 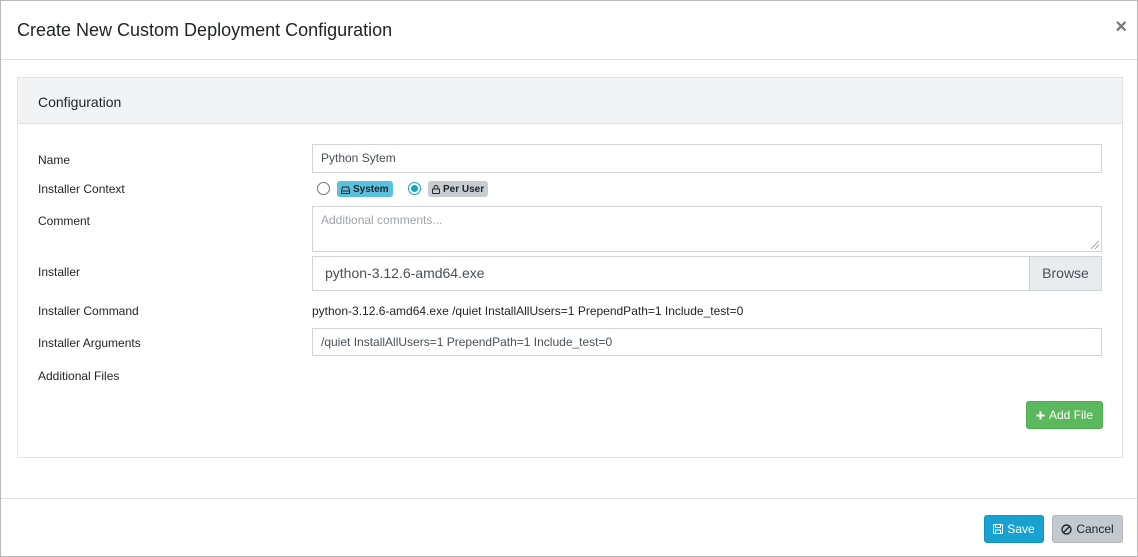 What do you see at coordinates (79, 376) in the screenshot?
I see `additional-files-label: Additional Files` at bounding box center [79, 376].